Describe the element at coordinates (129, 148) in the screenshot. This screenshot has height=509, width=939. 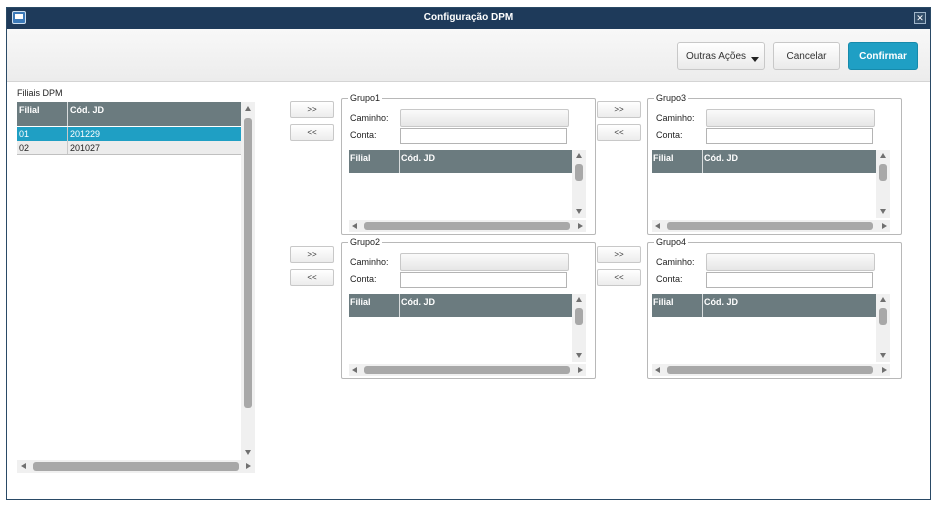
I see `table-row: 02 201027` at that location.